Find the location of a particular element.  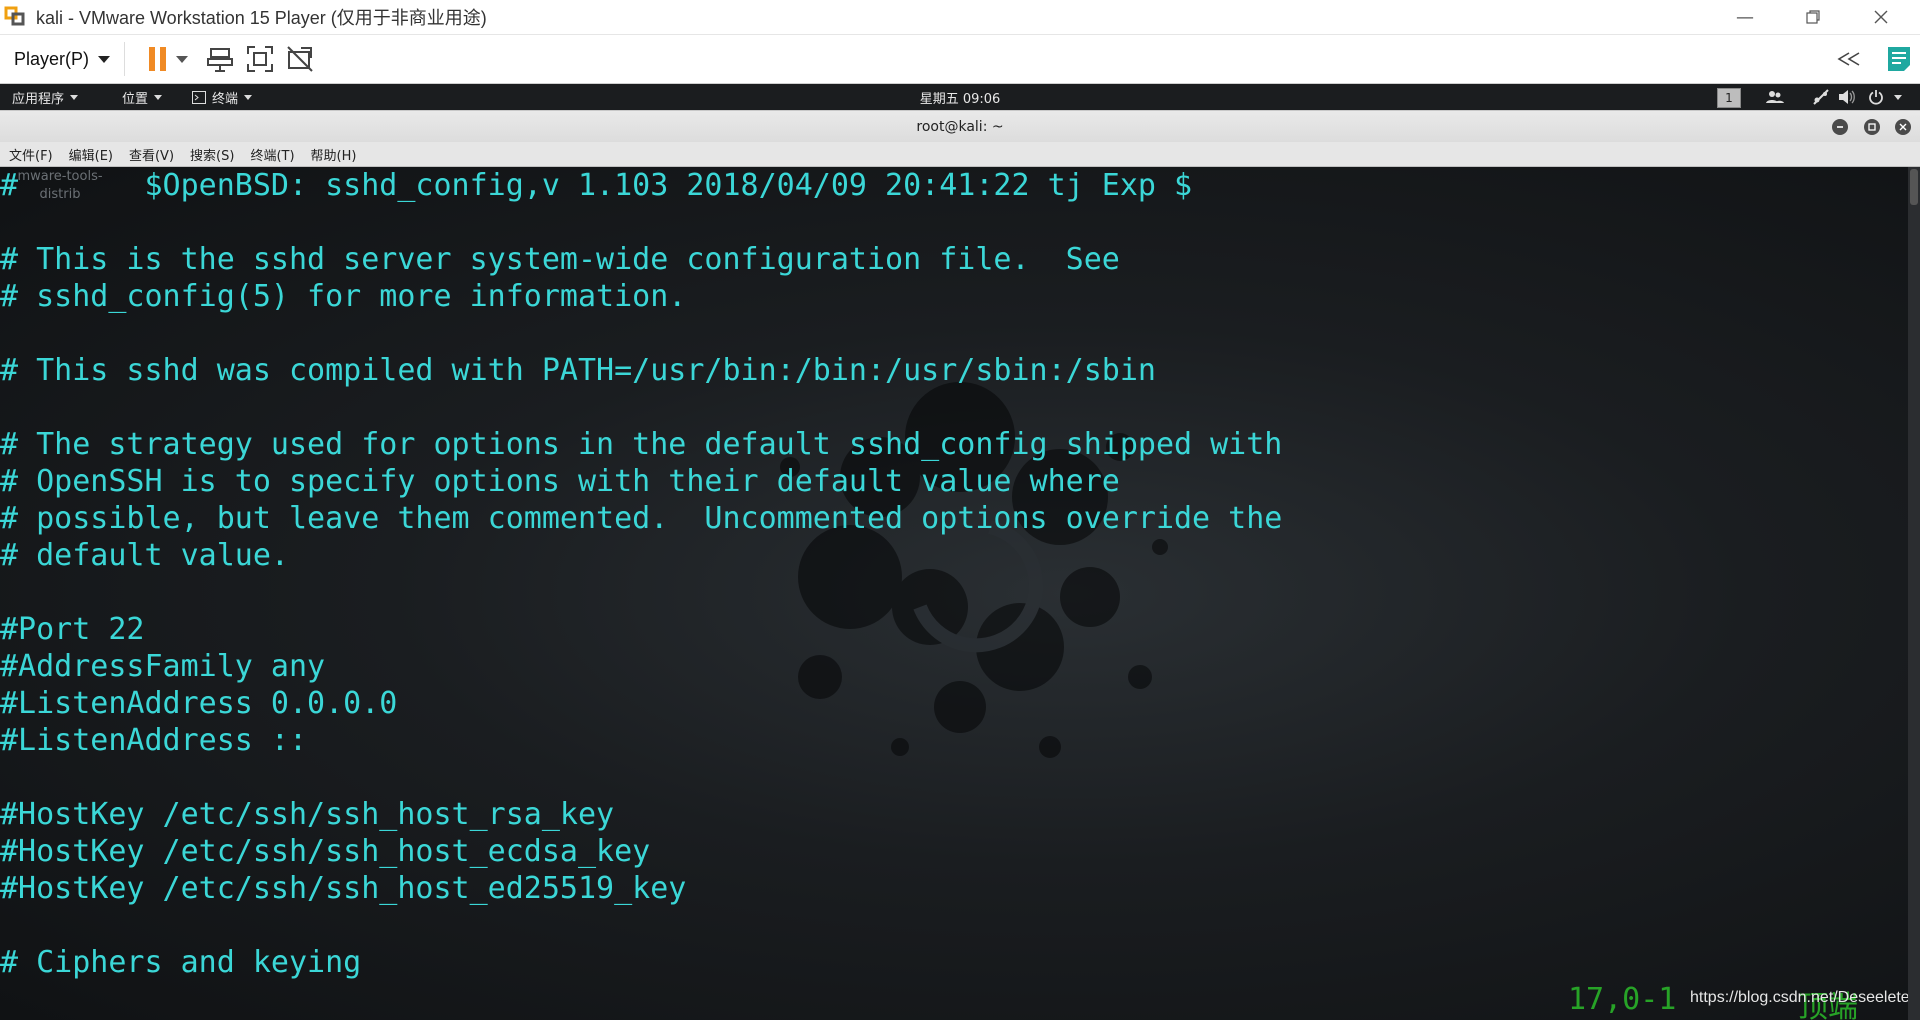

restore-icon is located at coordinates (1813, 17).